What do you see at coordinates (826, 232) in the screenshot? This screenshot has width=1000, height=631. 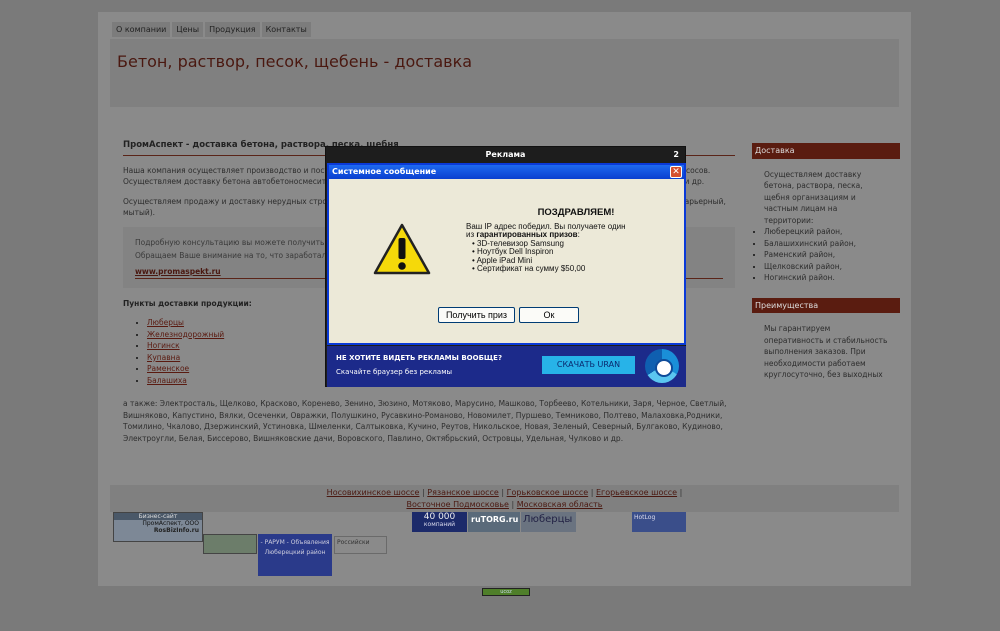 I see `list-item: Люберецкий район,` at bounding box center [826, 232].